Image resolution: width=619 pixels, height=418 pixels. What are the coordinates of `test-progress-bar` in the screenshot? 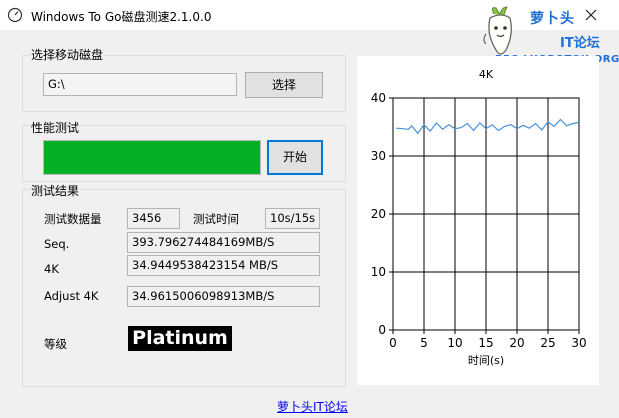 It's located at (152, 157).